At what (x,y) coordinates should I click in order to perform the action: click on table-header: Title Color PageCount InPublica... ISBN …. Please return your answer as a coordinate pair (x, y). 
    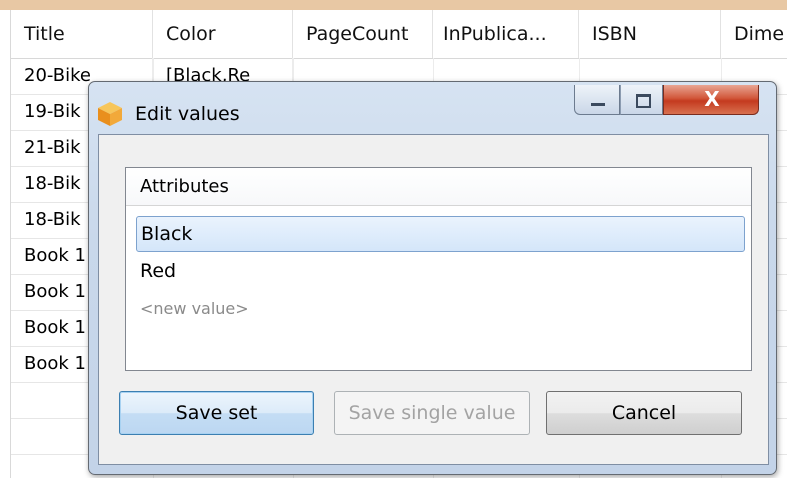
    Looking at the image, I should click on (399, 34).